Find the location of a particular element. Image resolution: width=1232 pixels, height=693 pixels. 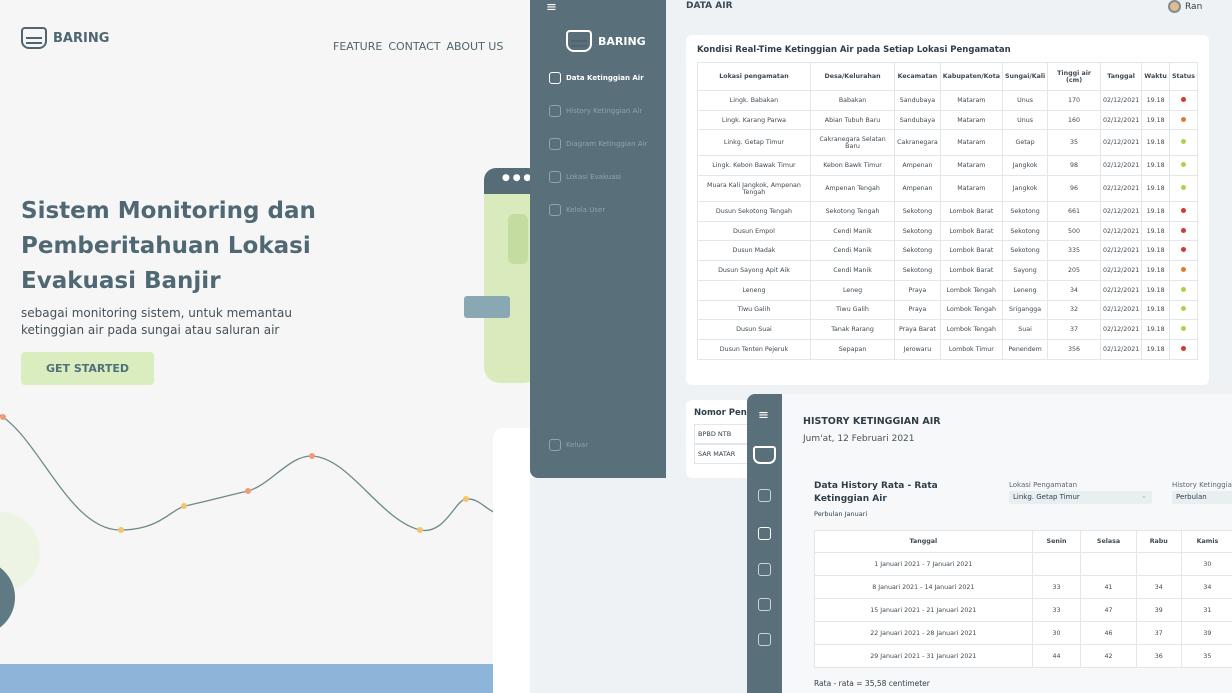

table-cell: Getap is located at coordinates (1025, 143).